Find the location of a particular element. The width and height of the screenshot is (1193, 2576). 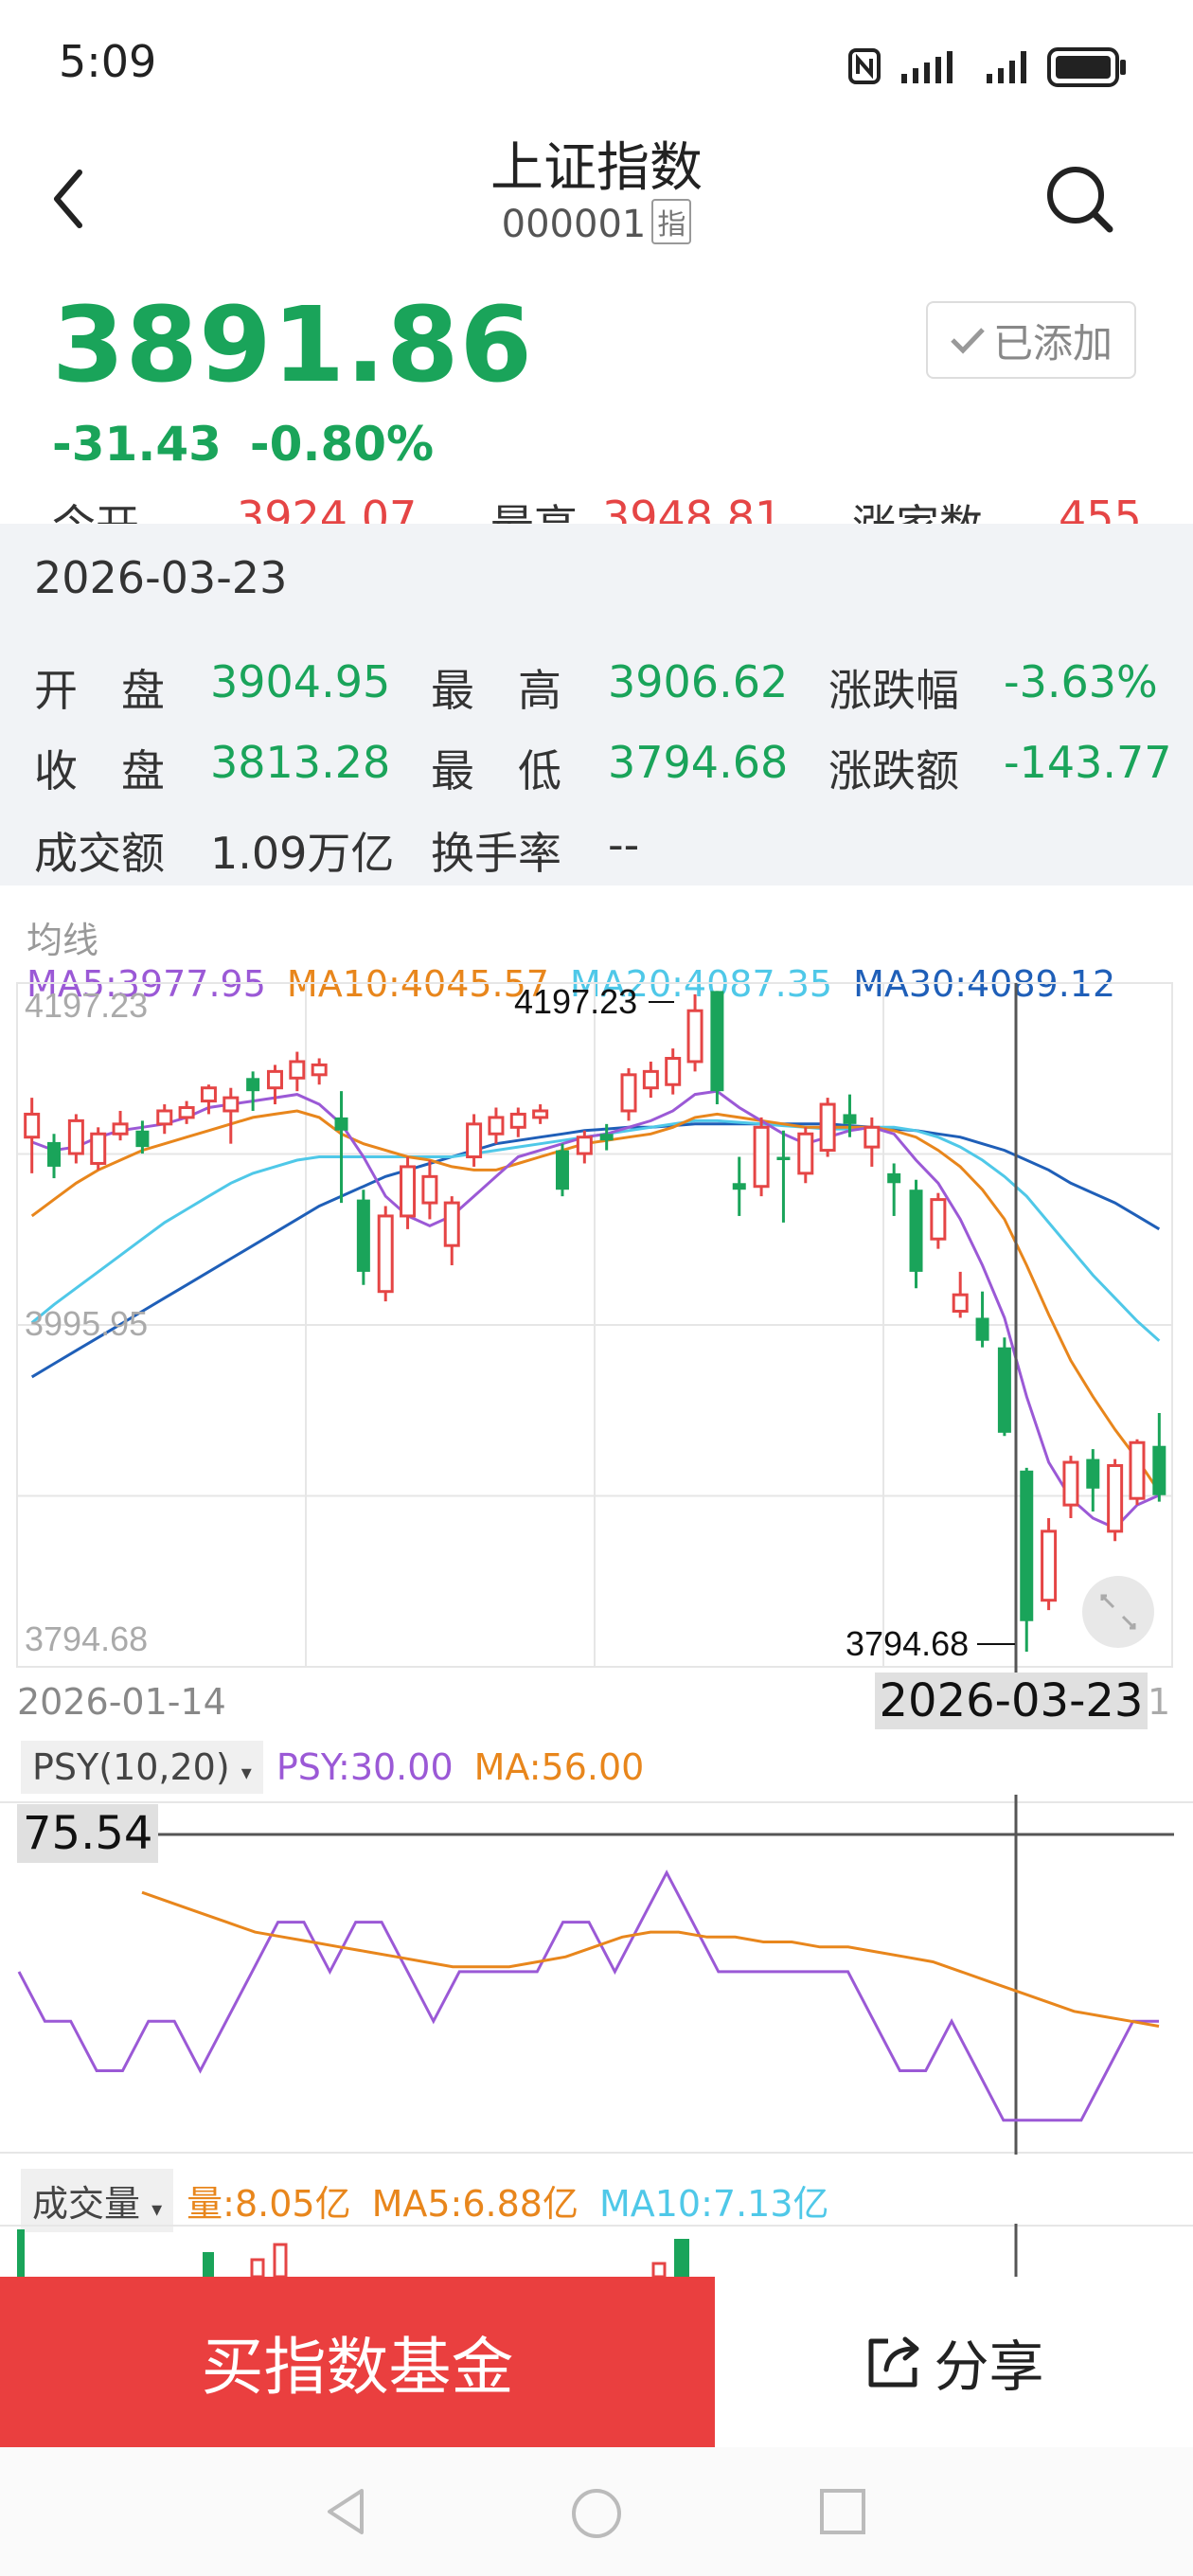

search-icon is located at coordinates (1079, 199).